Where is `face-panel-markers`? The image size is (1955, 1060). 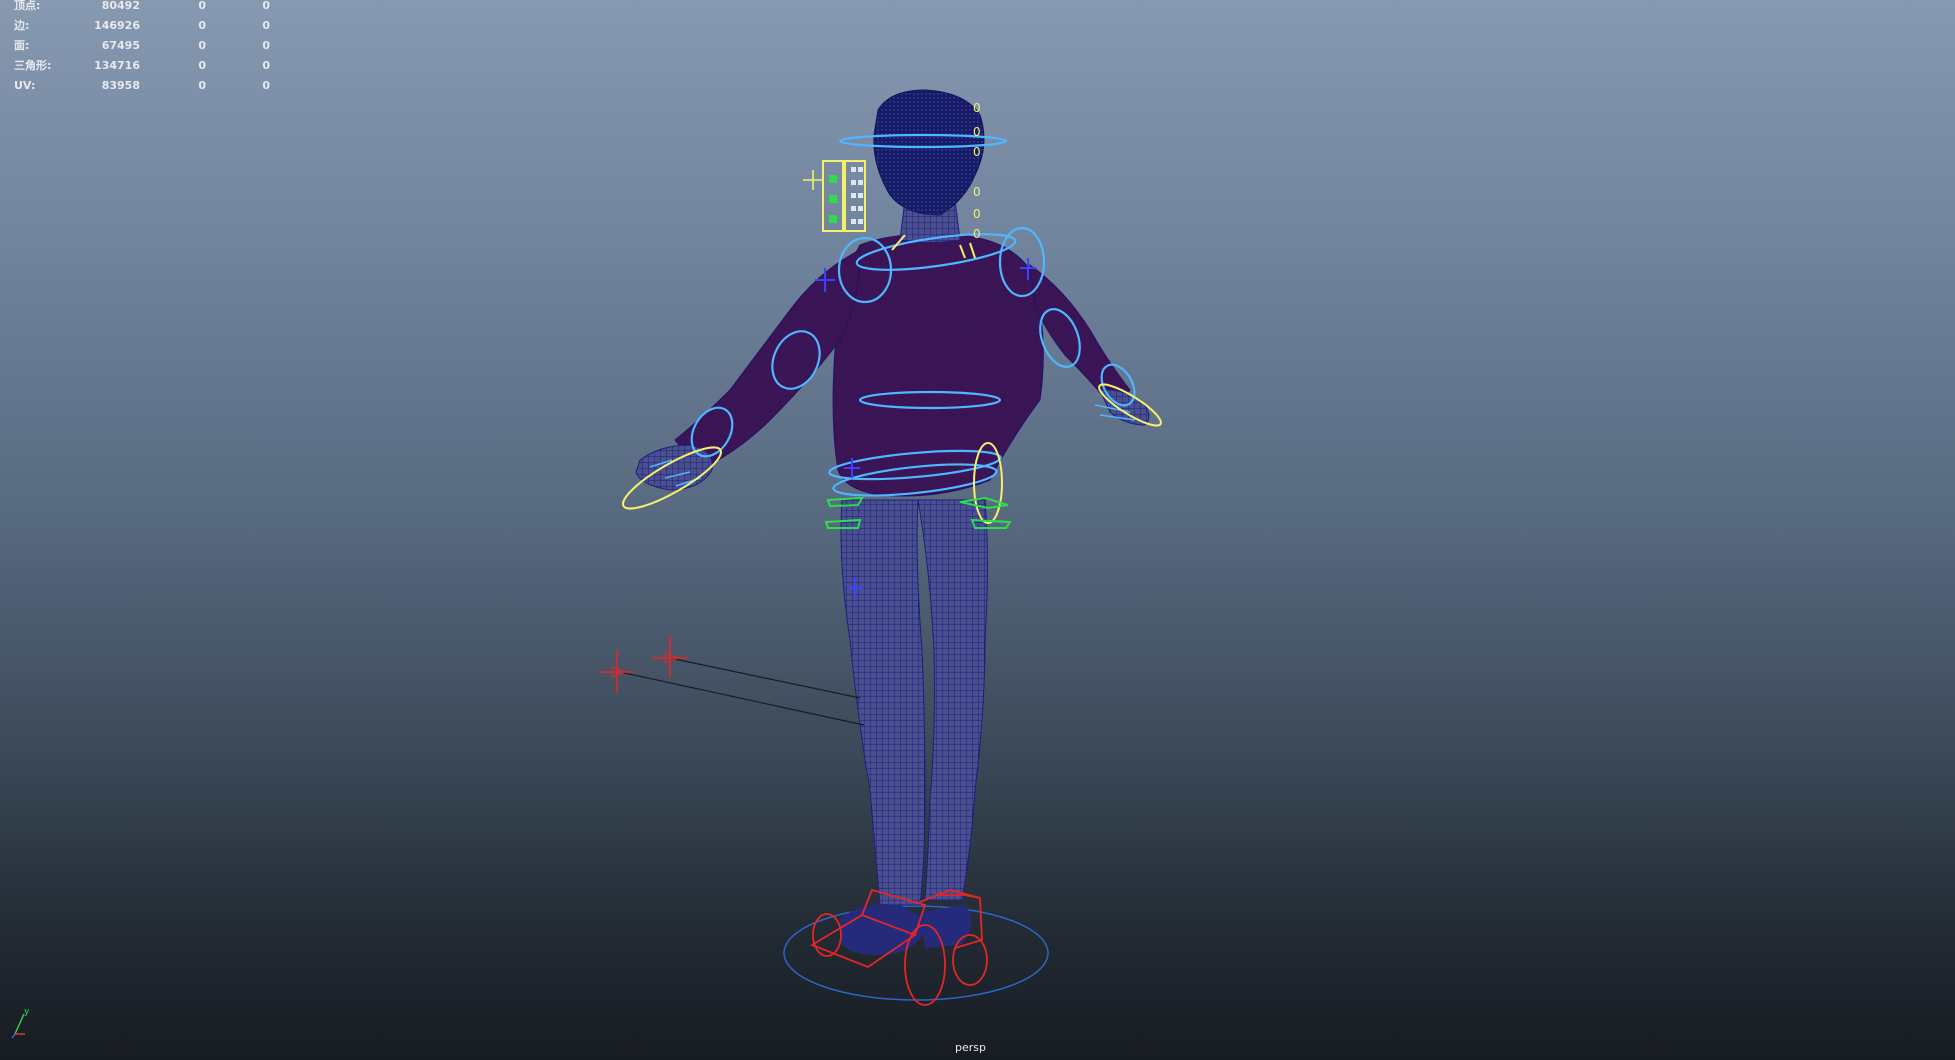 face-panel-markers is located at coordinates (857, 195).